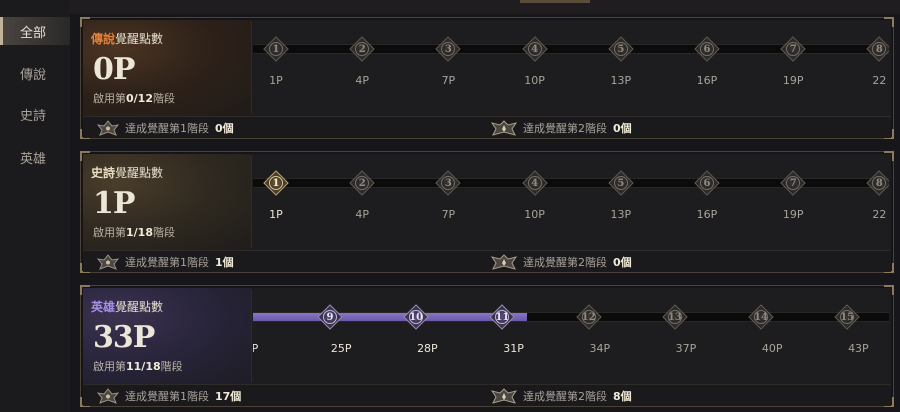  What do you see at coordinates (224, 262) in the screenshot?
I see `reward-count: 1個` at bounding box center [224, 262].